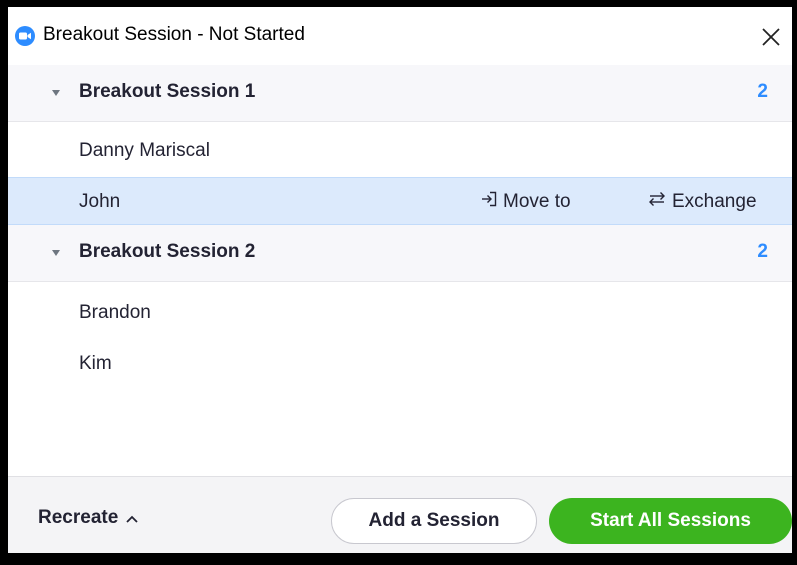 The height and width of the screenshot is (565, 797). What do you see at coordinates (398, 3) in the screenshot?
I see `screenshot-border-top` at bounding box center [398, 3].